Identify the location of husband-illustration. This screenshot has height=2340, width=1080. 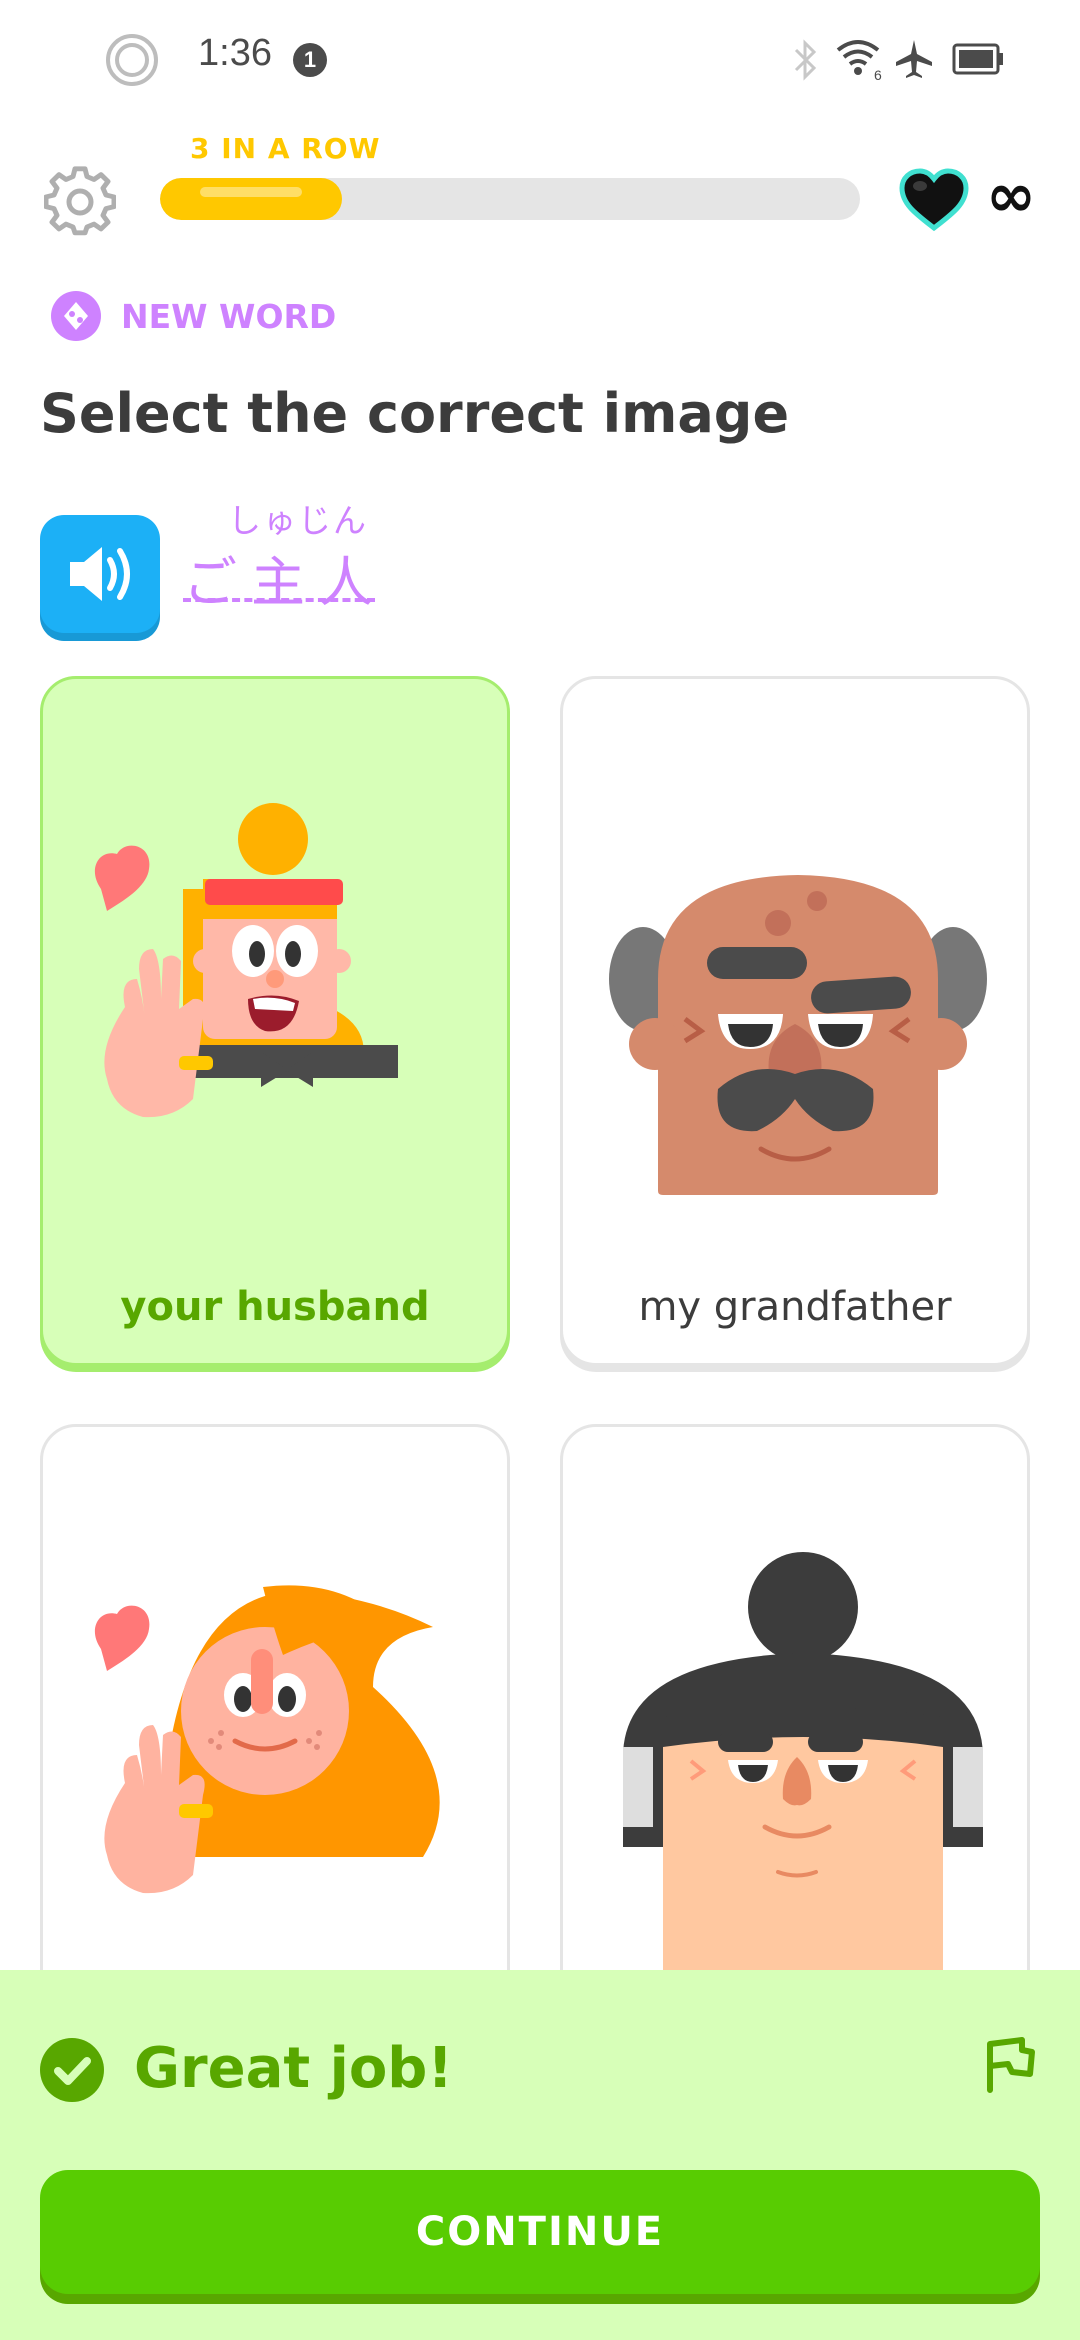
(246, 960).